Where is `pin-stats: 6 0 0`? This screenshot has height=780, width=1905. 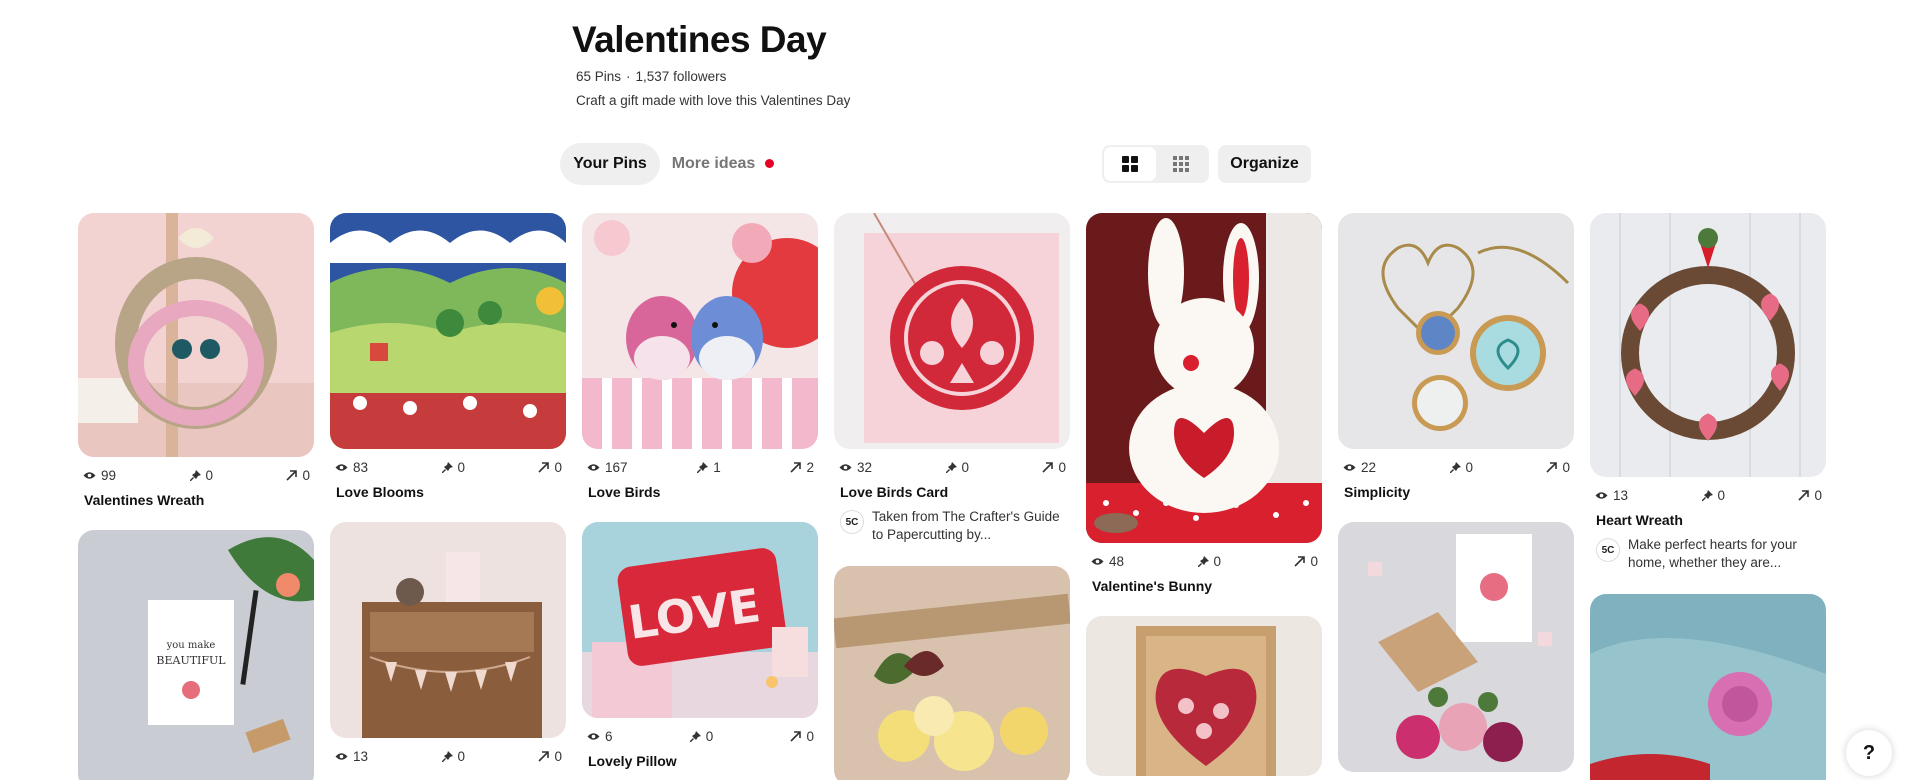
pin-stats: 6 0 0 is located at coordinates (700, 736).